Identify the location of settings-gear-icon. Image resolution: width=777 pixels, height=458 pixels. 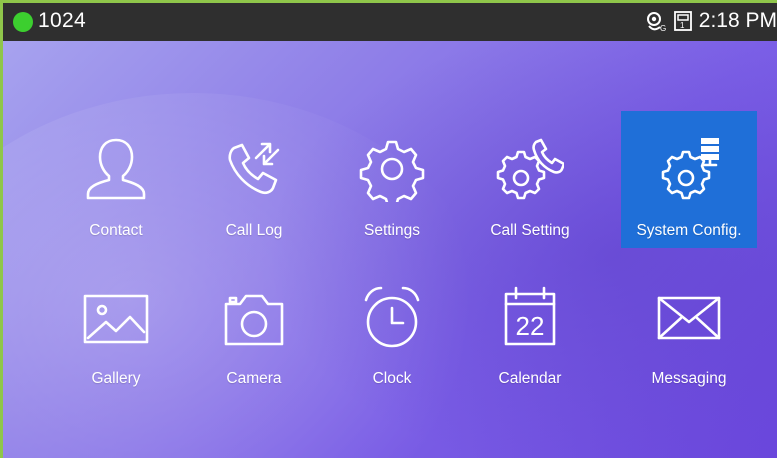
(392, 171).